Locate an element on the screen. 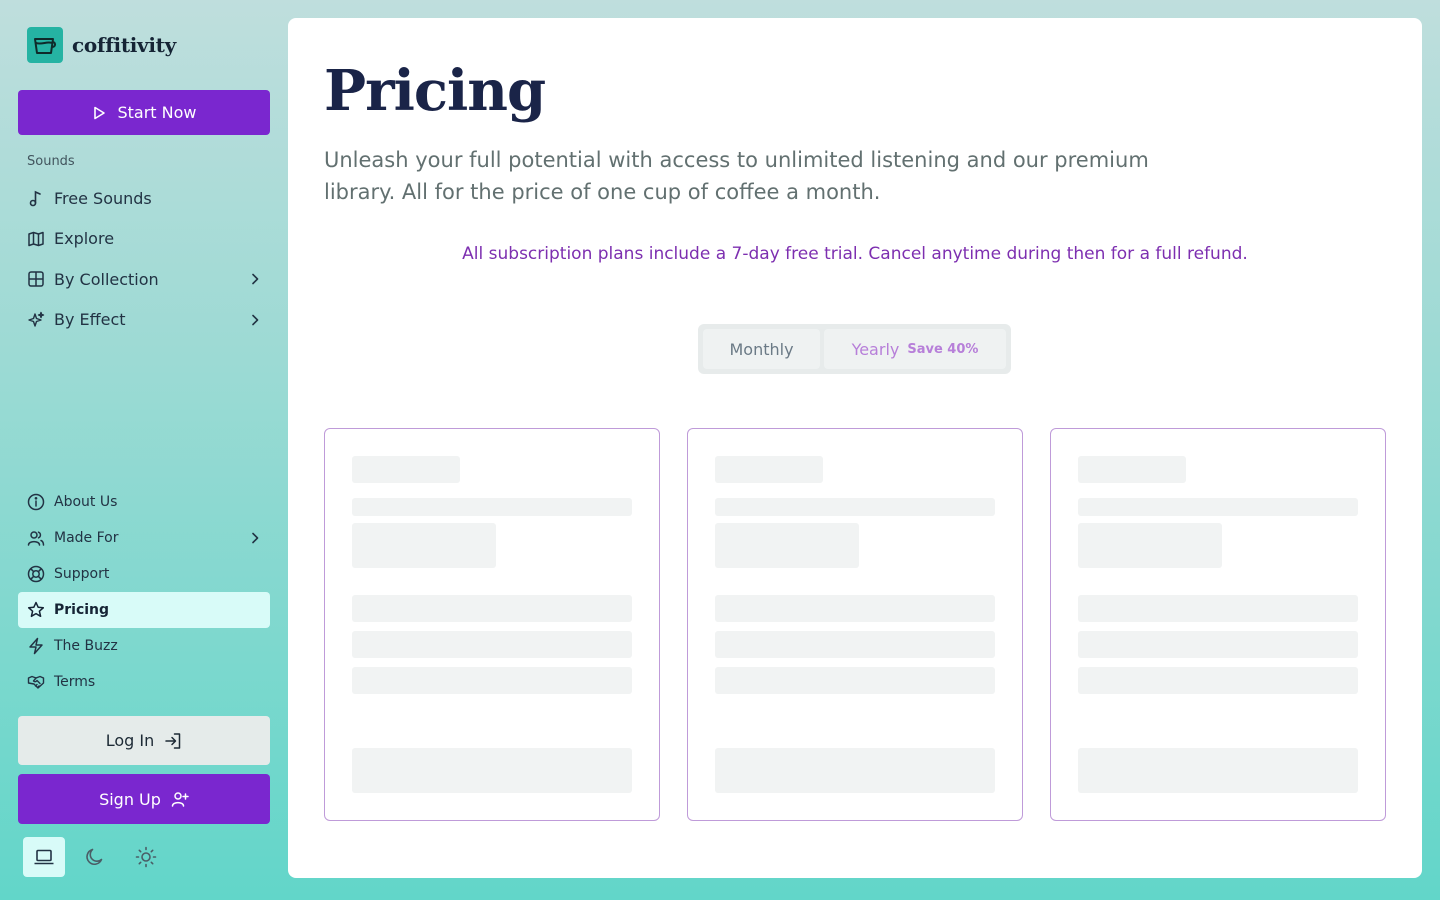 This screenshot has height=900, width=1440. nav-label: Pricing is located at coordinates (82, 610).